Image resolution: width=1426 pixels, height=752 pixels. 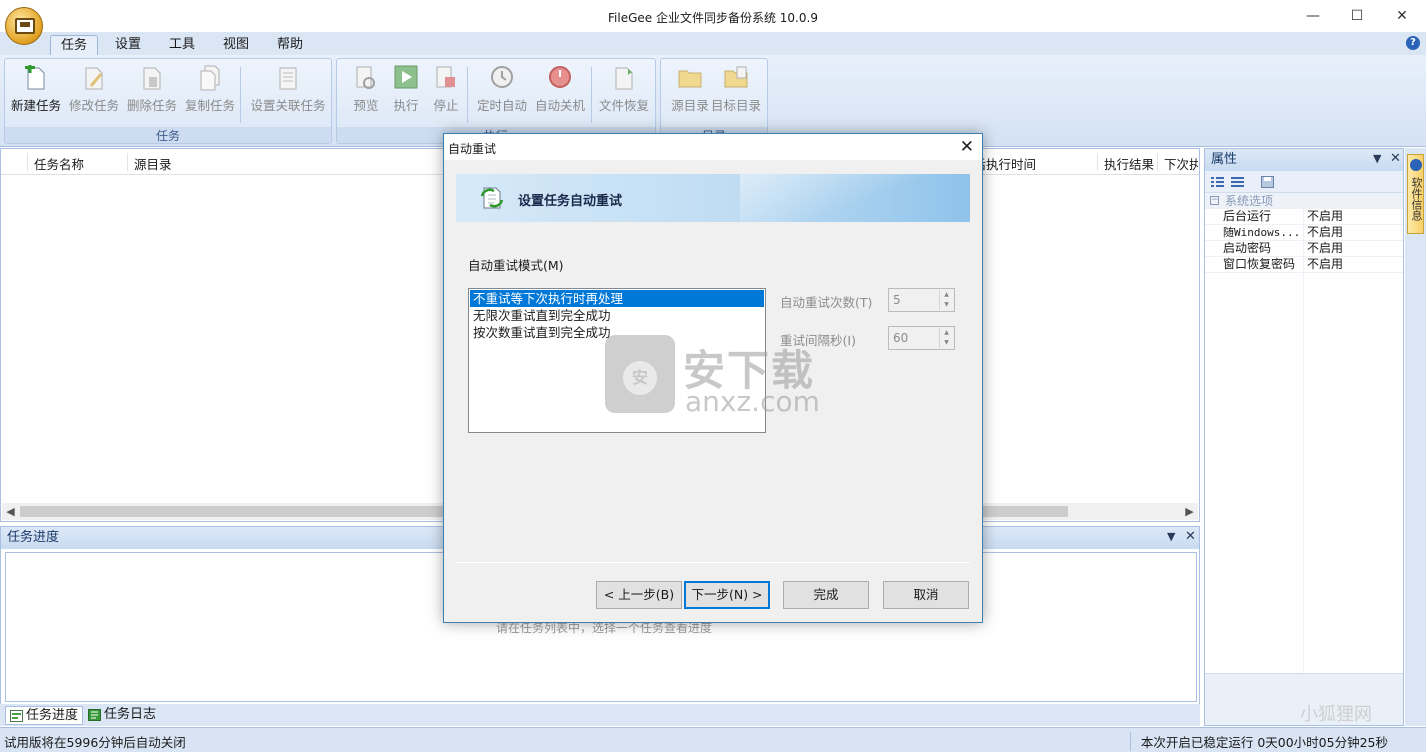 I want to click on window-title: FileGee 企业文件同步备份系统 10.0.9, so click(x=713, y=18).